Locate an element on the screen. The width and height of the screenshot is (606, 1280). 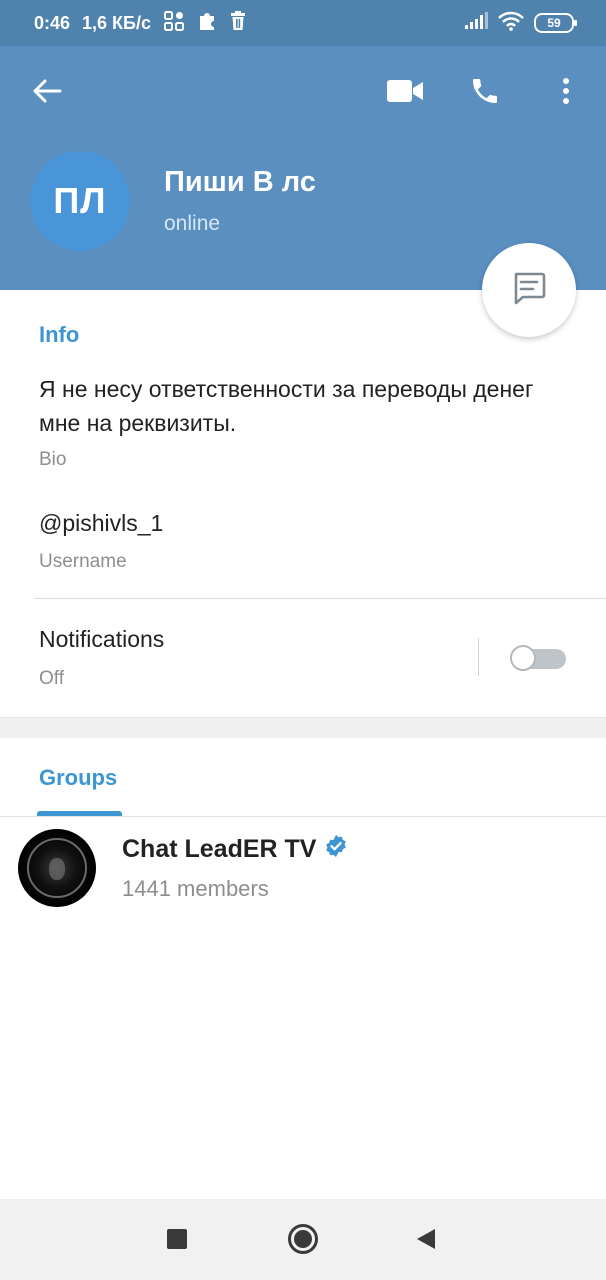
video-camera-icon is located at coordinates (405, 93).